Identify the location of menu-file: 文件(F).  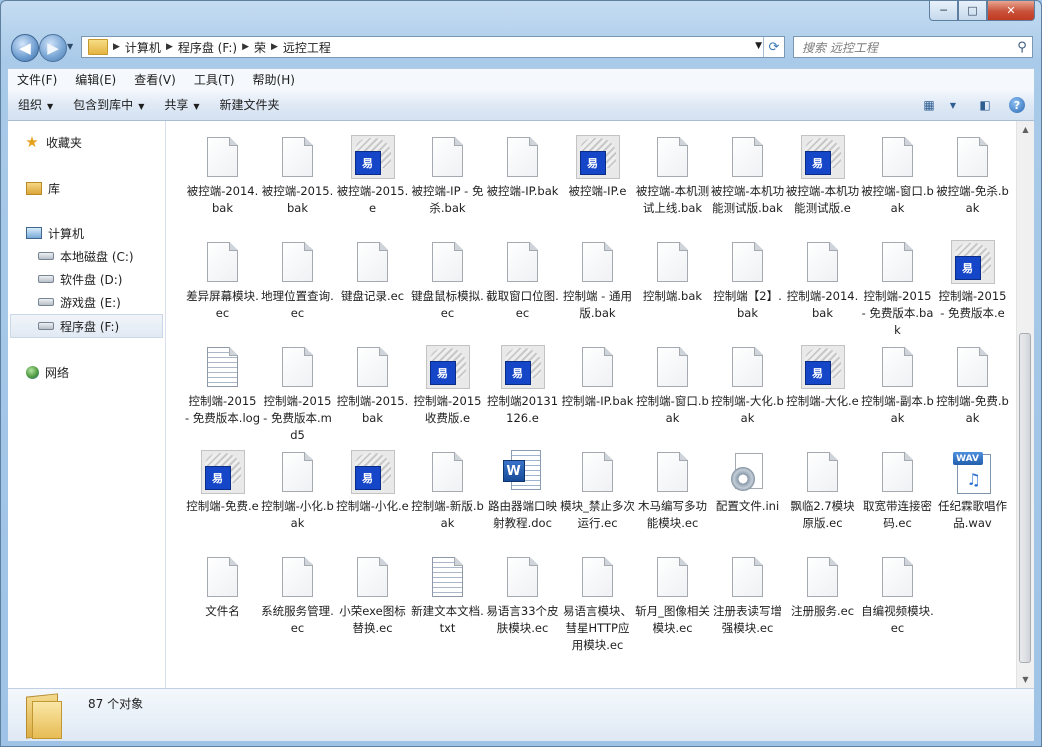
(37, 80).